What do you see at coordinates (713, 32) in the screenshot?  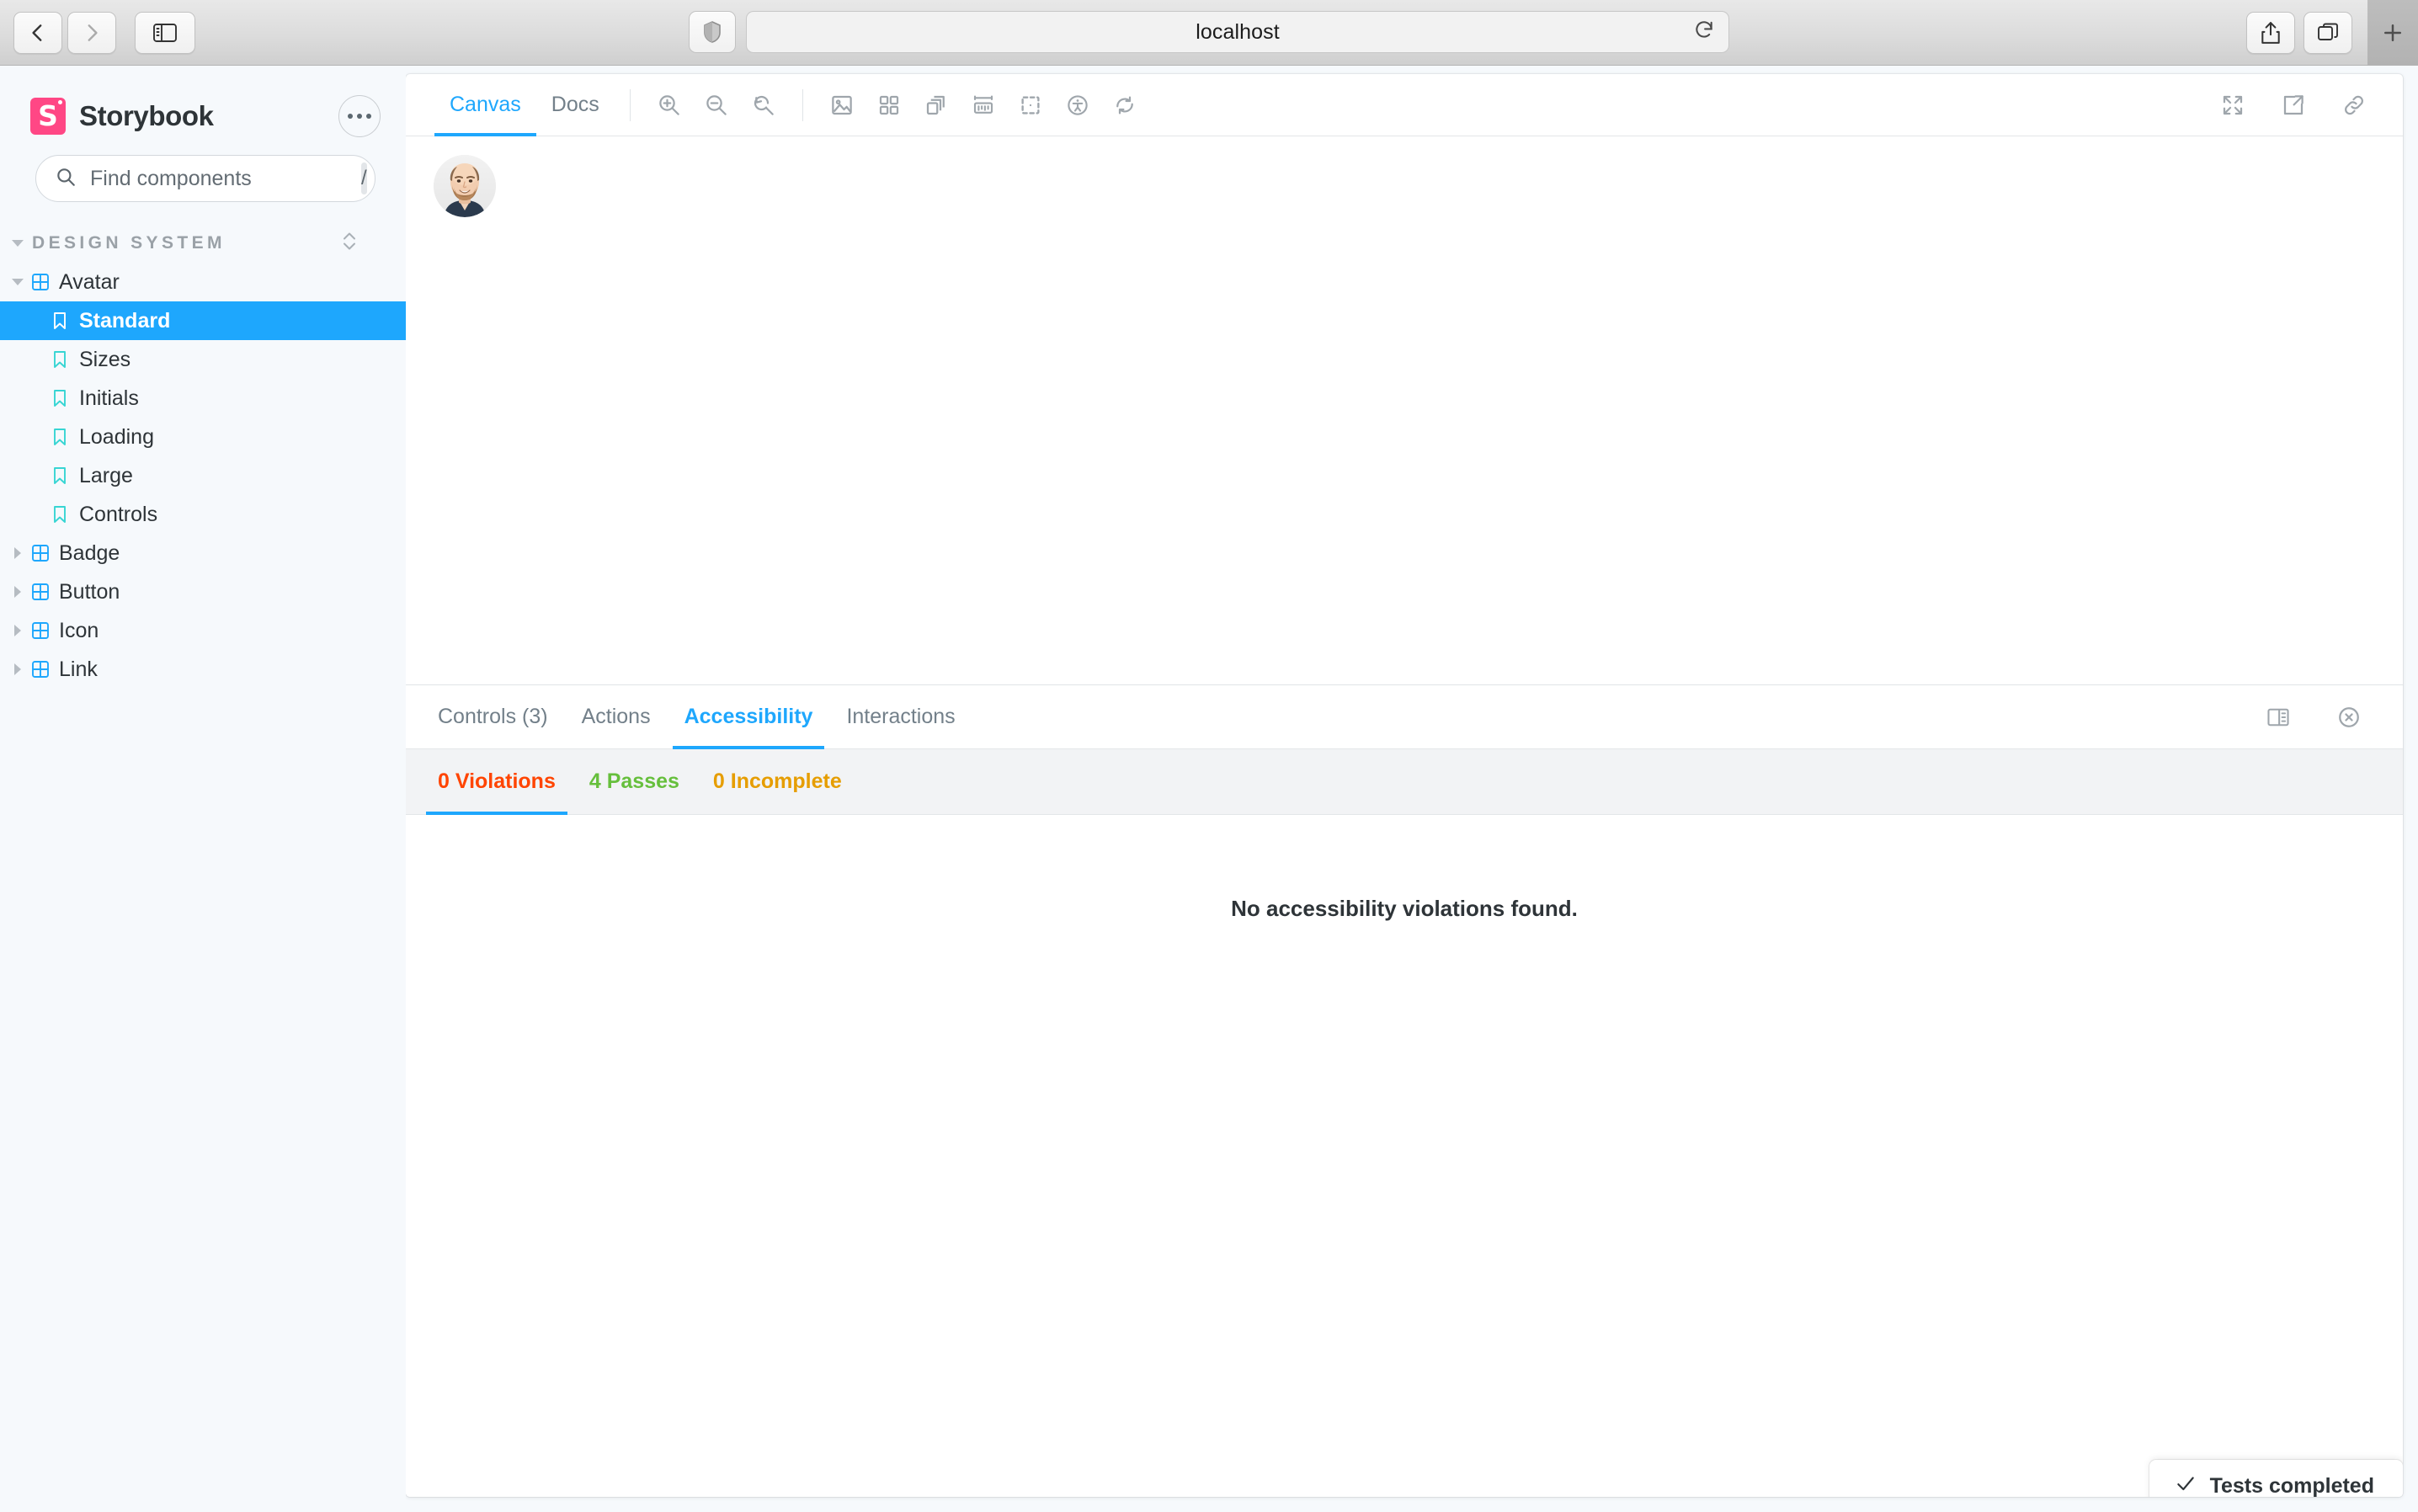 I see `privacy-shield-button` at bounding box center [713, 32].